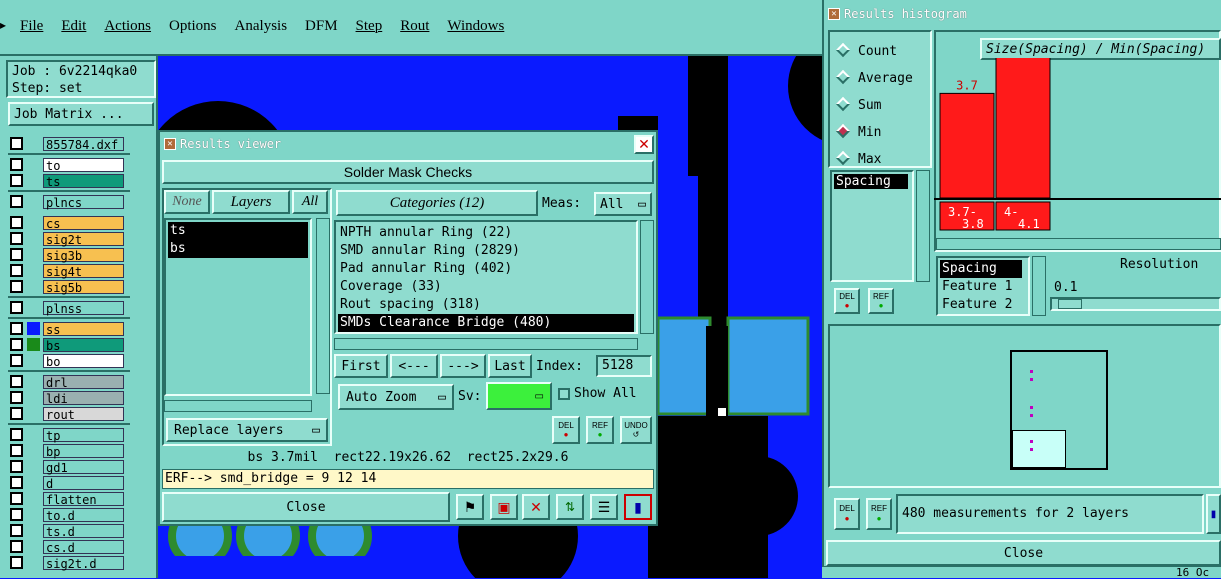  I want to click on tool-icon-3: ✕, so click(536, 507).